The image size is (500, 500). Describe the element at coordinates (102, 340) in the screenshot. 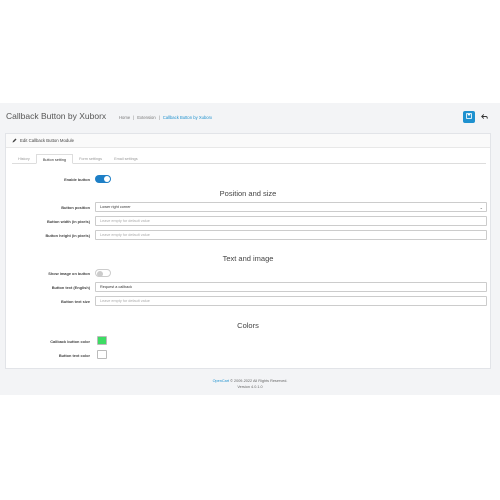

I see `callback-color-swatch` at that location.